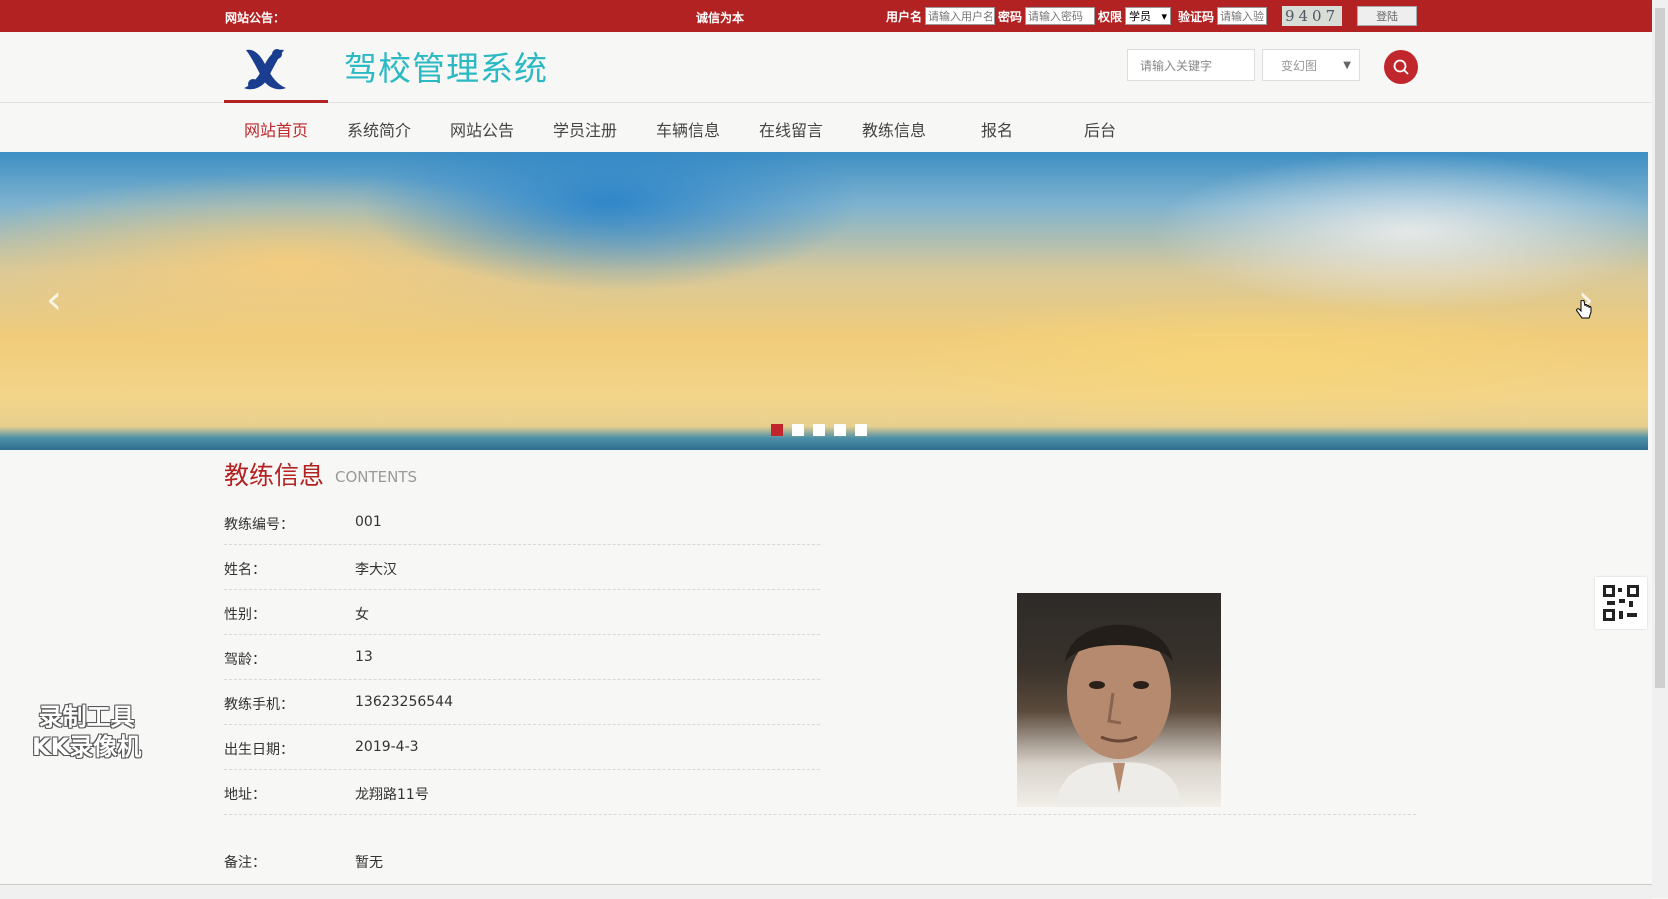 The image size is (1668, 899). I want to click on captcha-label: 验证码, so click(1196, 16).